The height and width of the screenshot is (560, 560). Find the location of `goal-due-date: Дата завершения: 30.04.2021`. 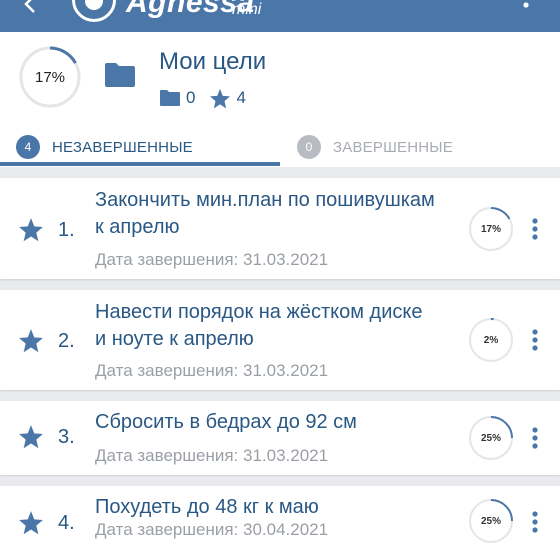

goal-due-date: Дата завершения: 30.04.2021 is located at coordinates (212, 529).